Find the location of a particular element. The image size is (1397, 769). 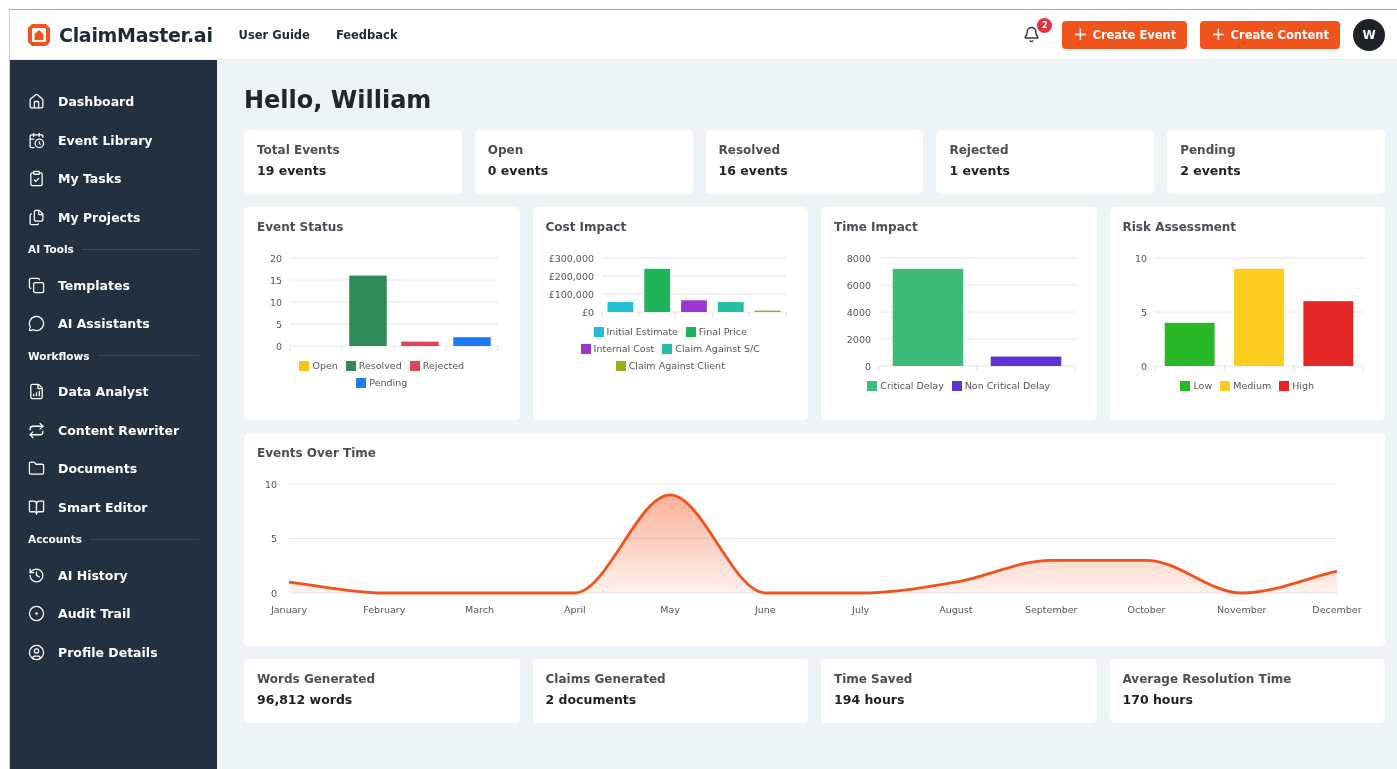

chart-title: Time Impact is located at coordinates (876, 227).